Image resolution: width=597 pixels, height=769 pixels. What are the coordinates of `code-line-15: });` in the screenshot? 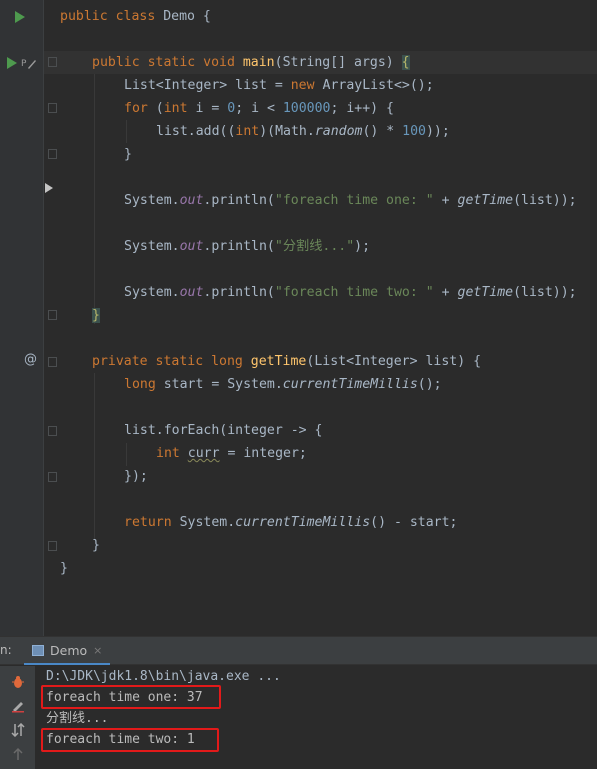 It's located at (136, 476).